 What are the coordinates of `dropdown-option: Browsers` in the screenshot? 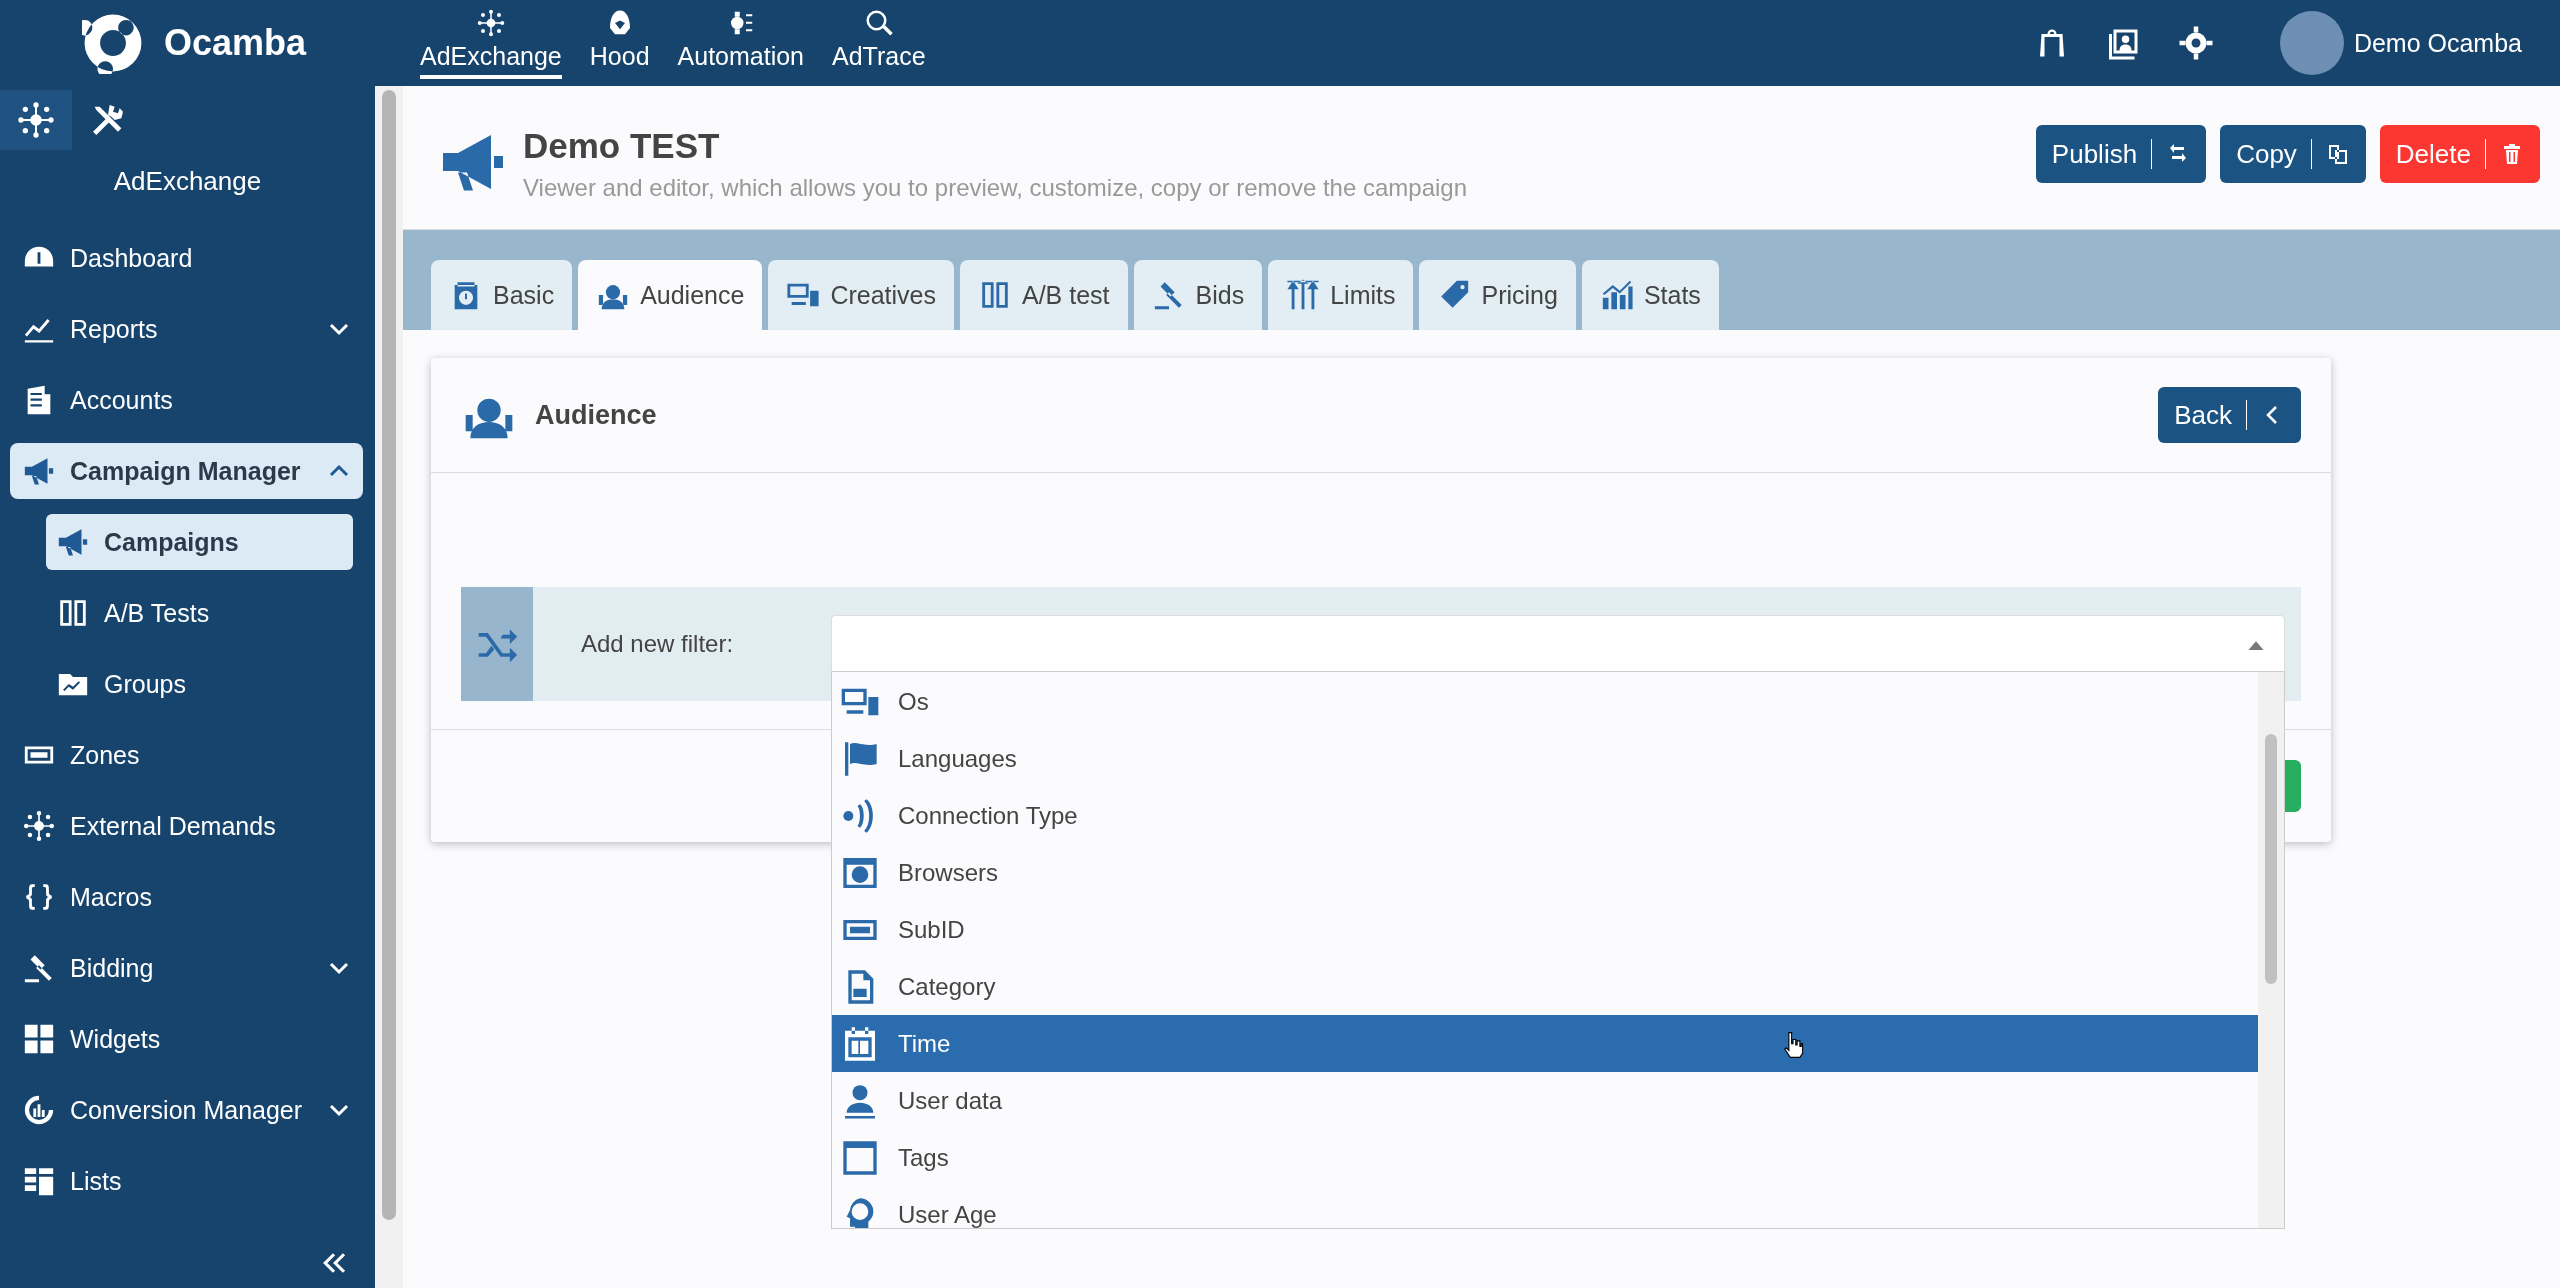 It's located at (1545, 872).